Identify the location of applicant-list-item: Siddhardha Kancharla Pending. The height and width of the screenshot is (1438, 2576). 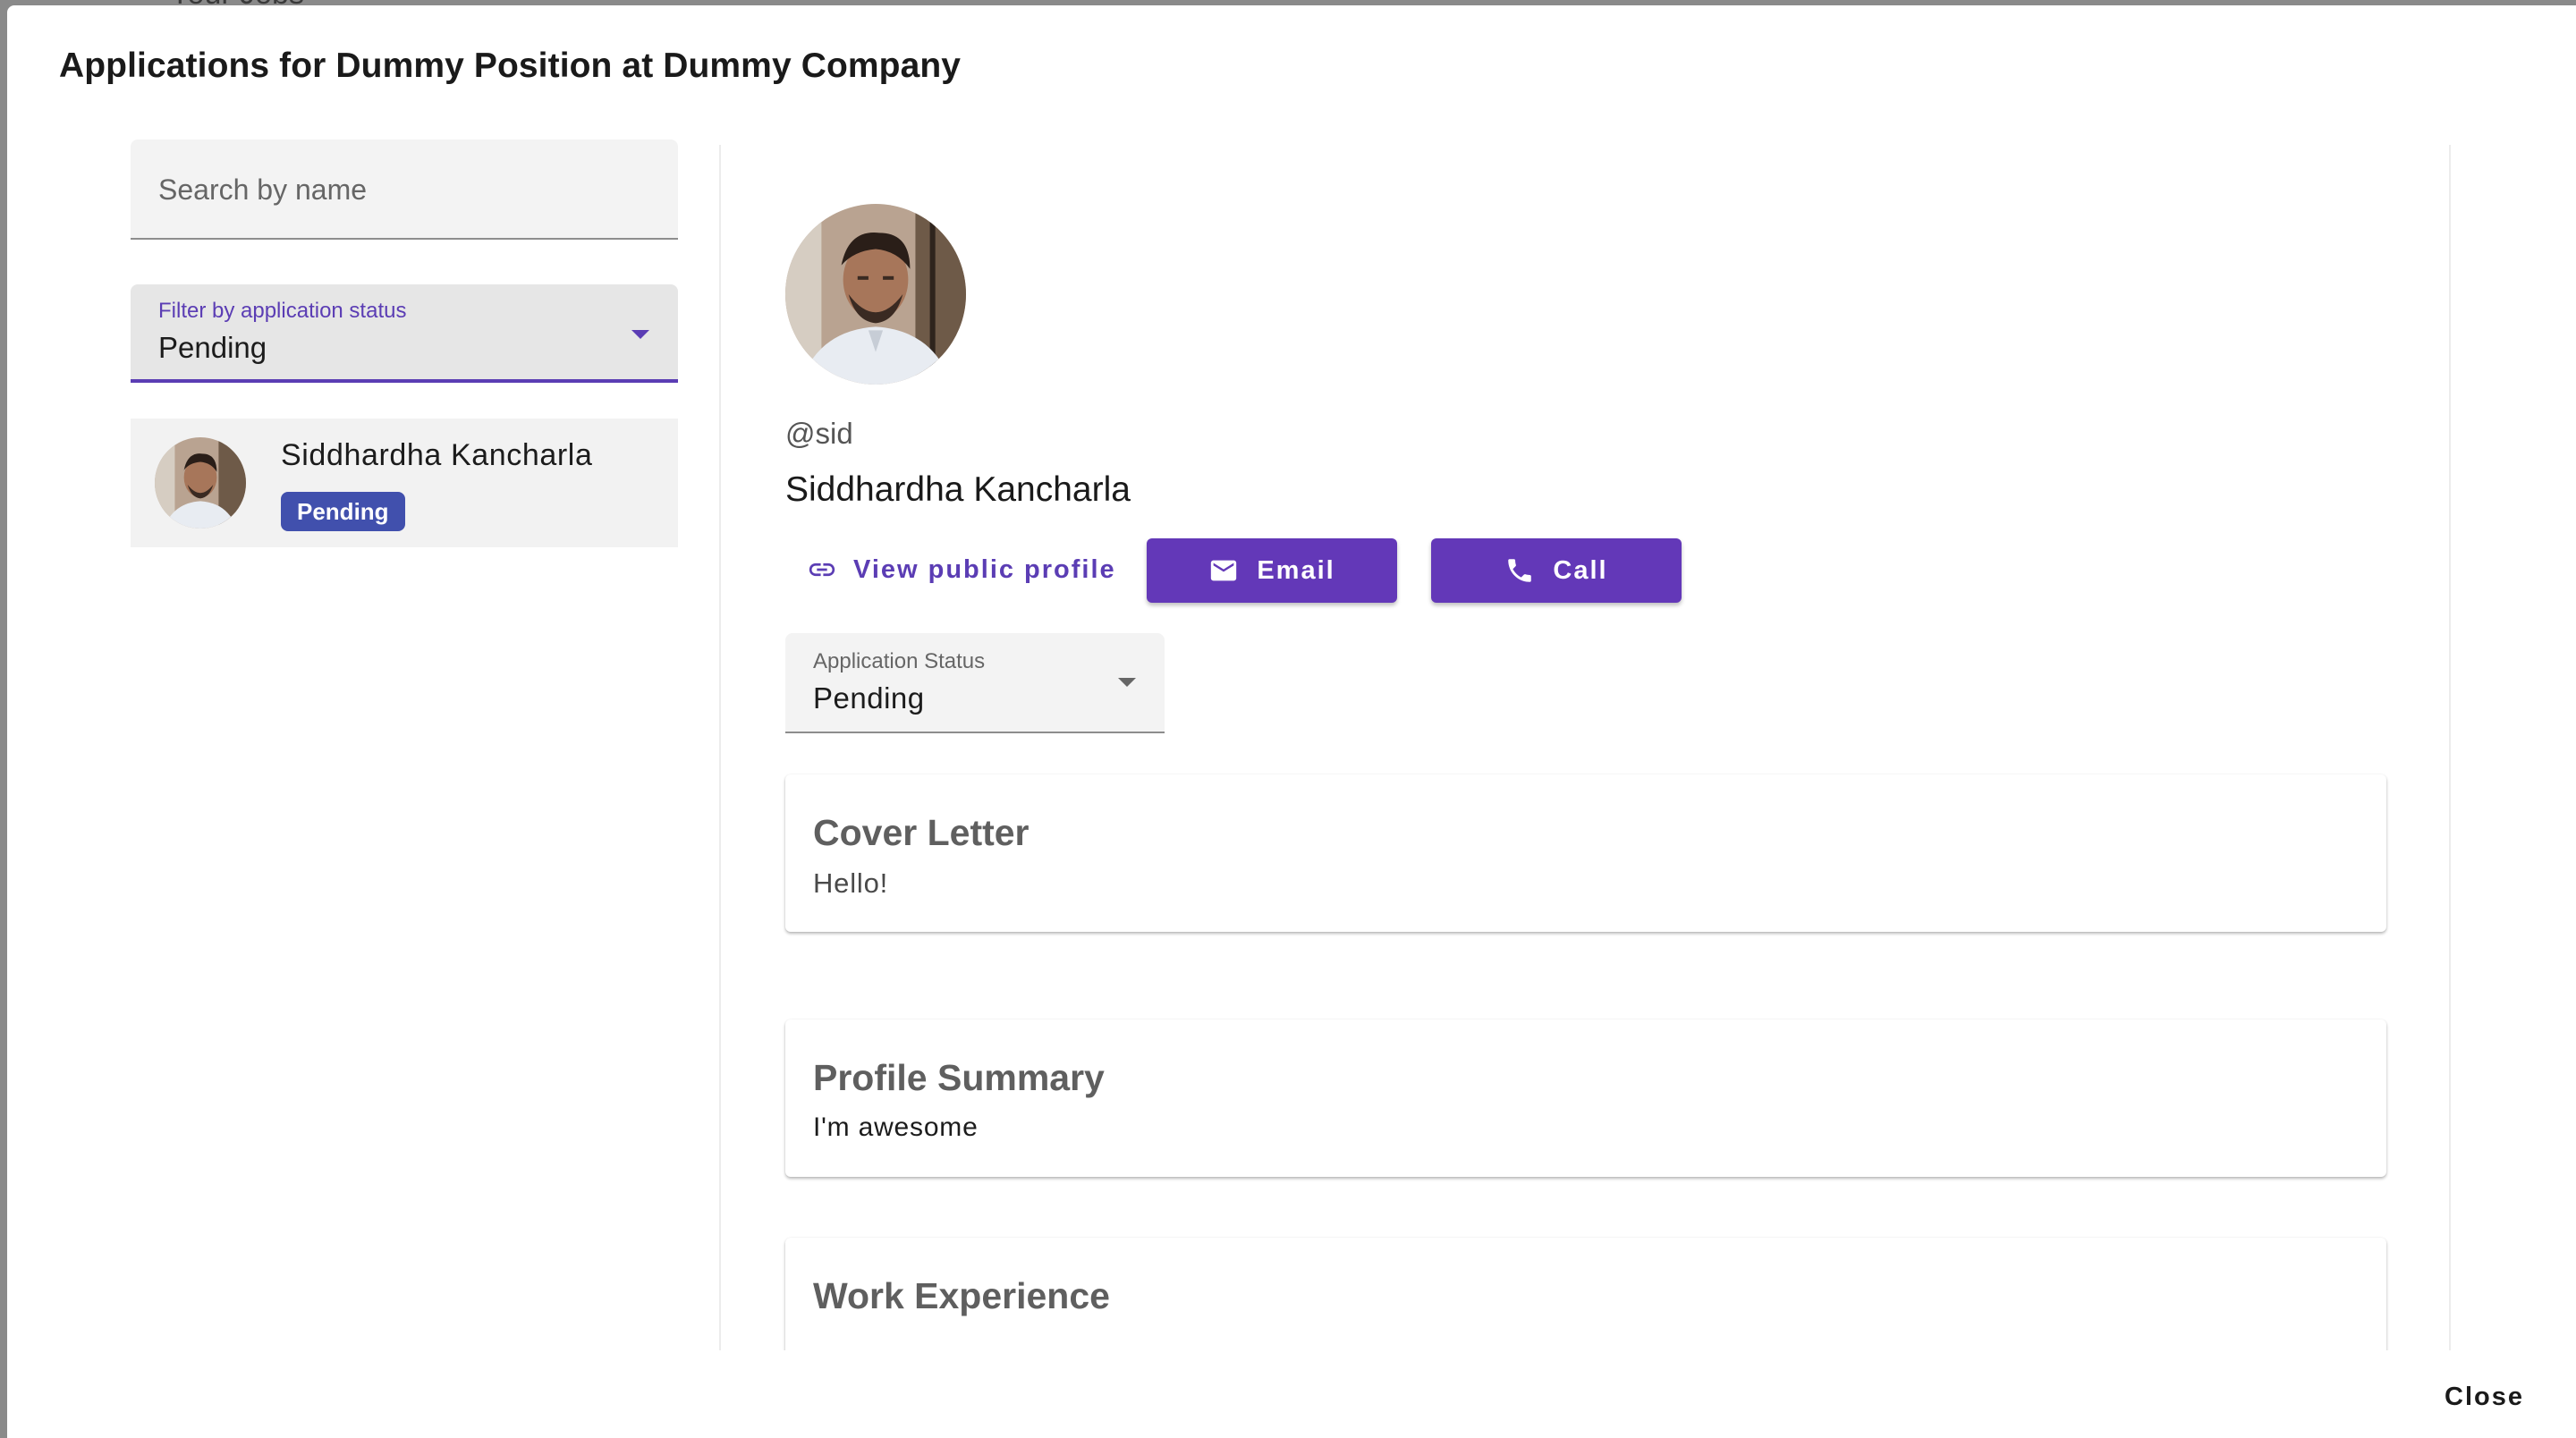
(404, 483).